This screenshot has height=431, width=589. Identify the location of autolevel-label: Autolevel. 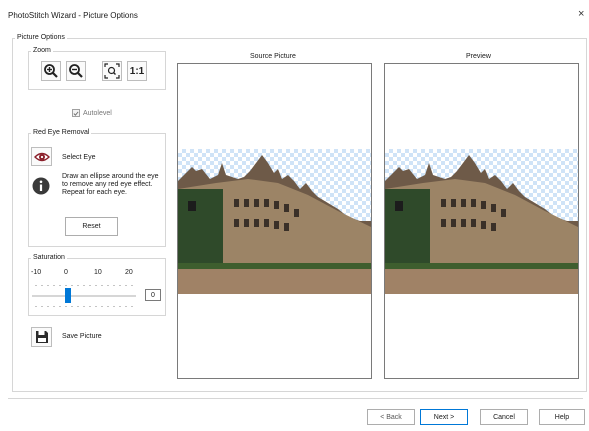
(97, 113).